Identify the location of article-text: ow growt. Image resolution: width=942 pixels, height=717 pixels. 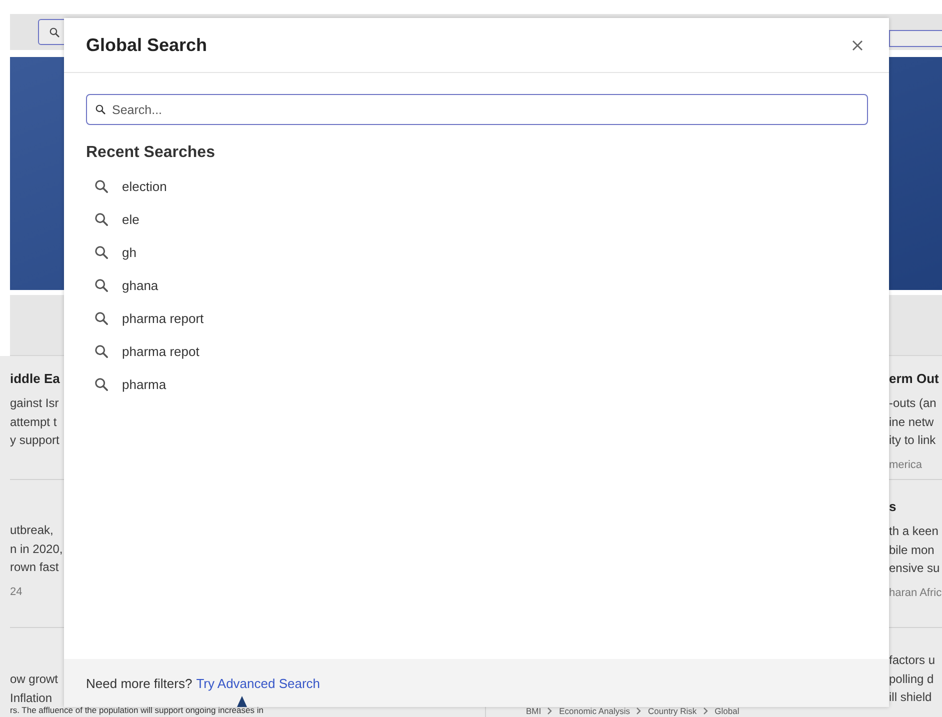
(35, 679).